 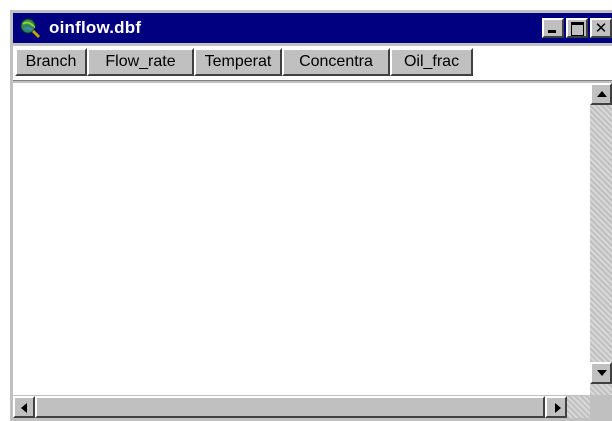 What do you see at coordinates (290, 407) in the screenshot?
I see `horizontal-scroll-thumb` at bounding box center [290, 407].